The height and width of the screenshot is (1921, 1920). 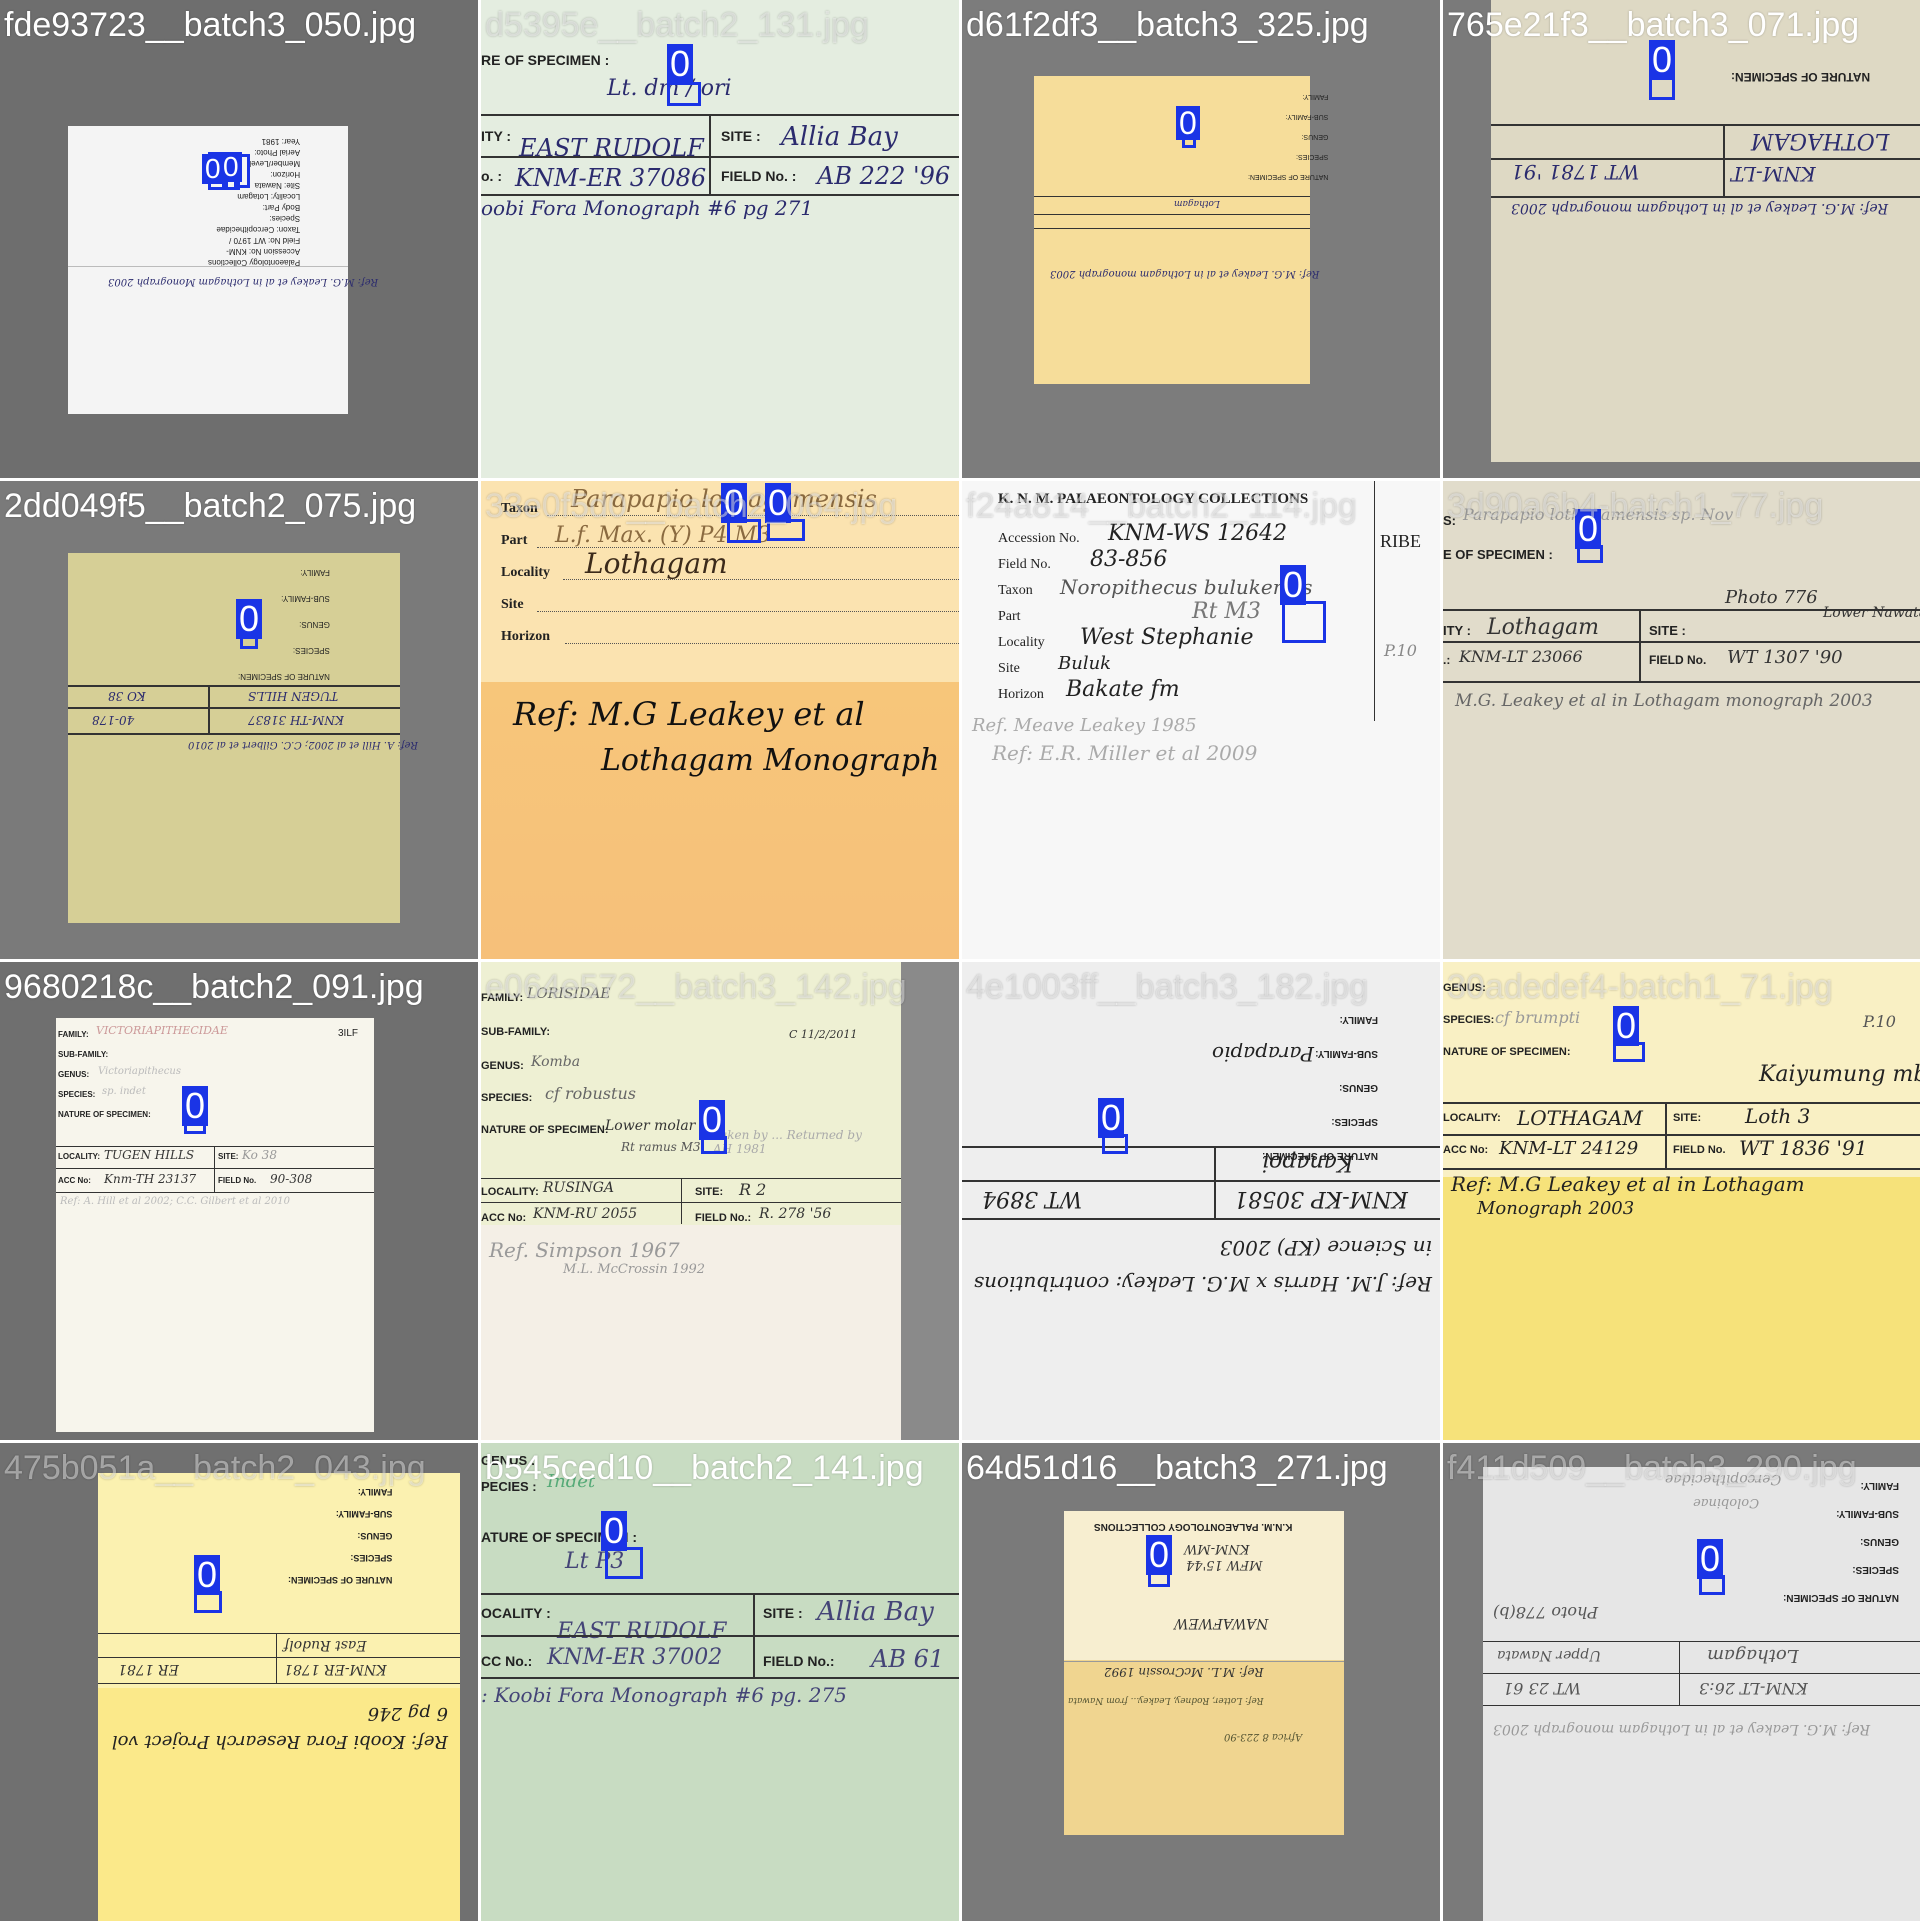 I want to click on value-species: sp. indet, so click(x=124, y=1091).